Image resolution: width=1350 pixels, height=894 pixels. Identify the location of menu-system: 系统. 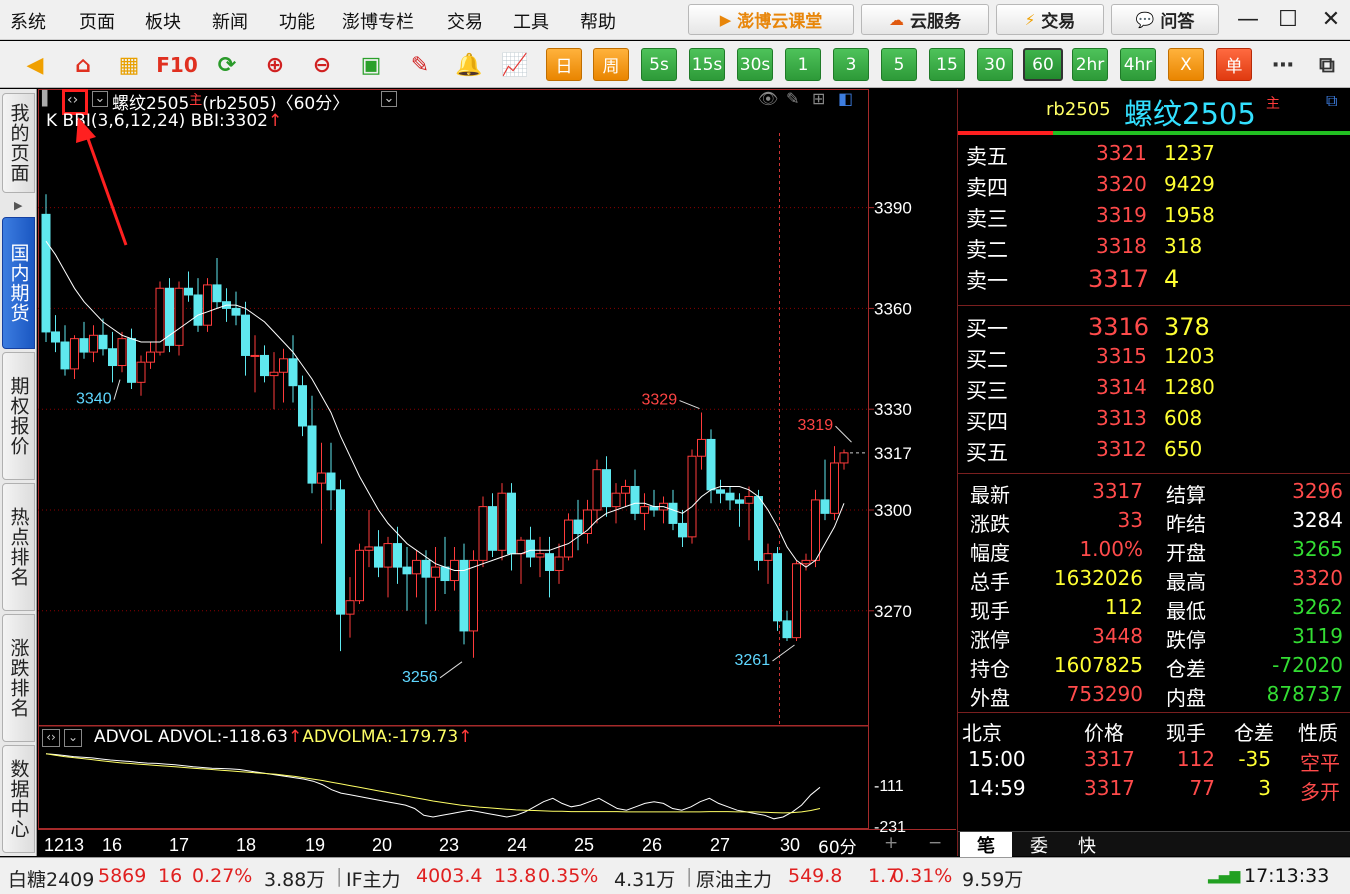
(28, 21).